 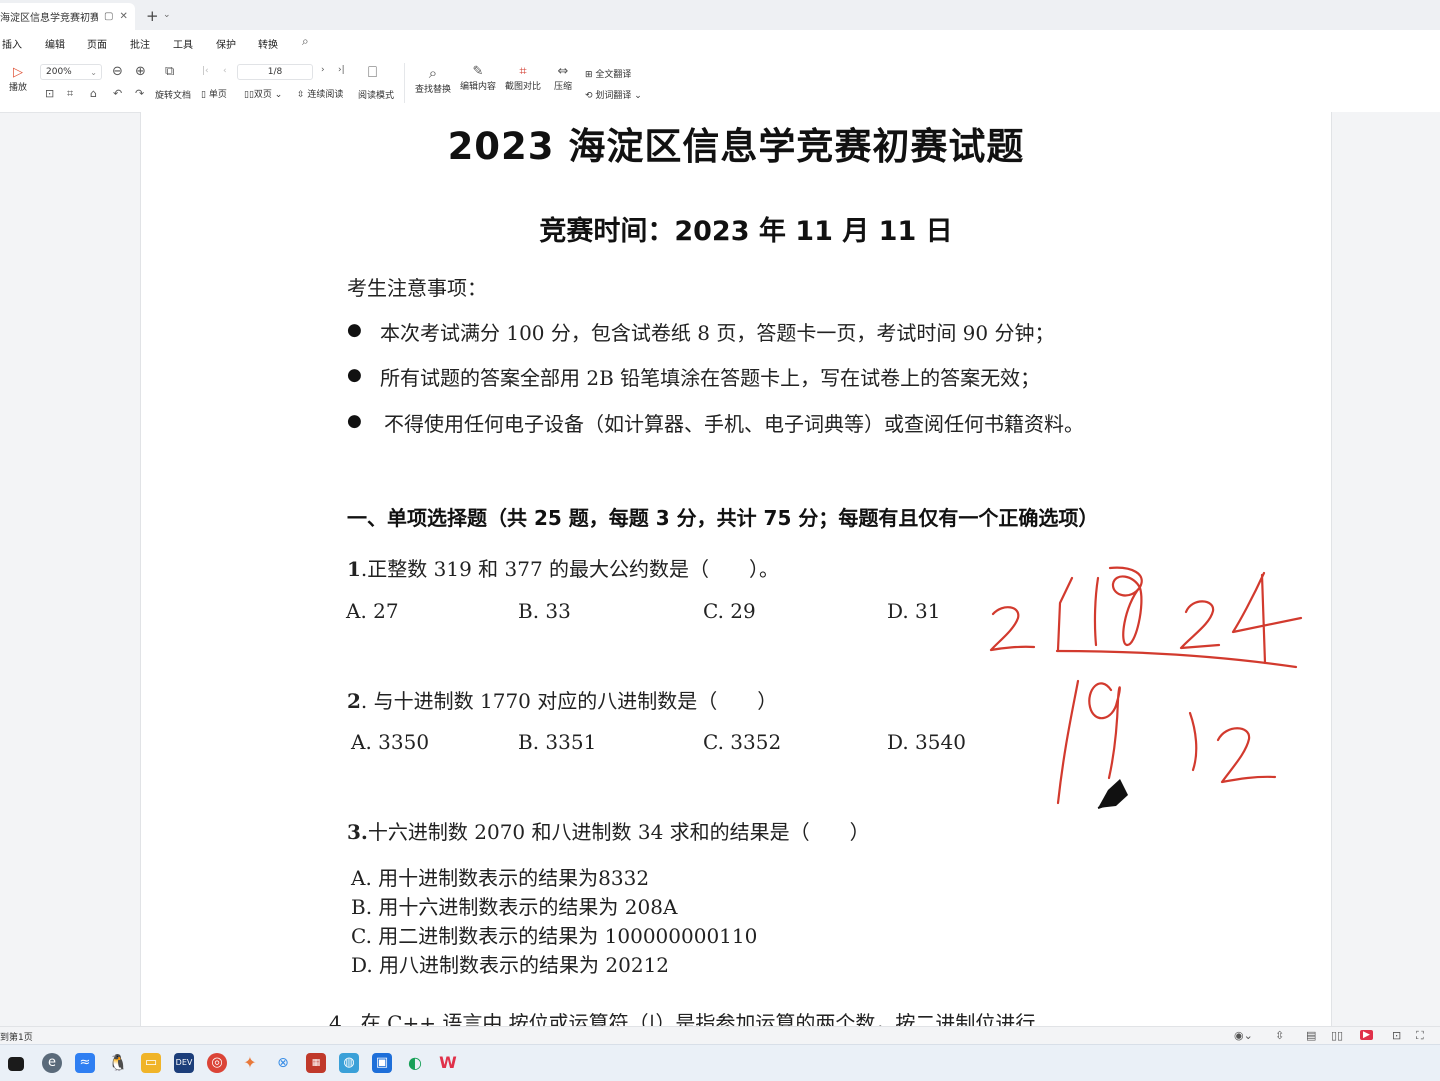 I want to click on last-page-icon: ›|, so click(x=341, y=70).